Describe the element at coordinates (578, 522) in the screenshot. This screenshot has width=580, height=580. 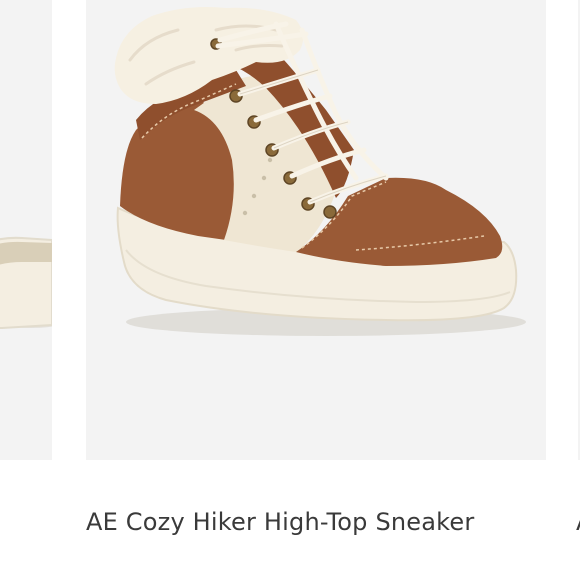
I see `next-product-title: A` at that location.